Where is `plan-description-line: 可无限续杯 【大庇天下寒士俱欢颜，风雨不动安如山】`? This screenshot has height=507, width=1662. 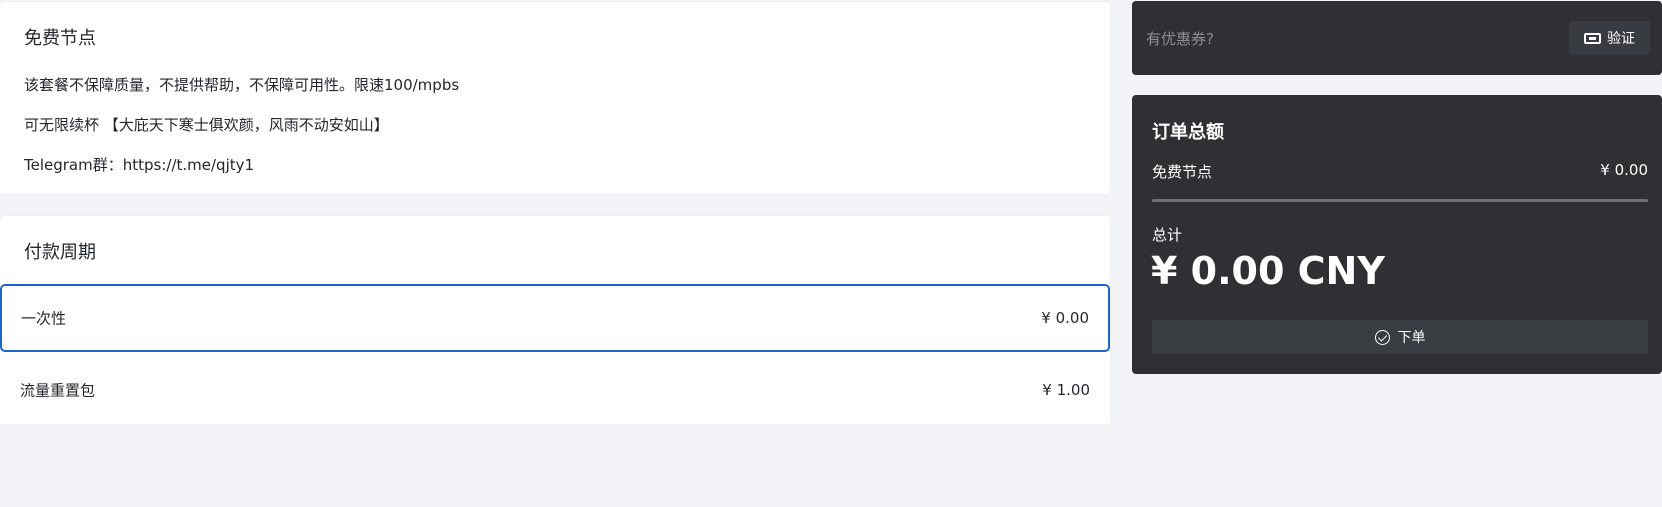 plan-description-line: 可无限续杯 【大庇天下寒士俱欢颜，风雨不动安如山】 is located at coordinates (206, 125).